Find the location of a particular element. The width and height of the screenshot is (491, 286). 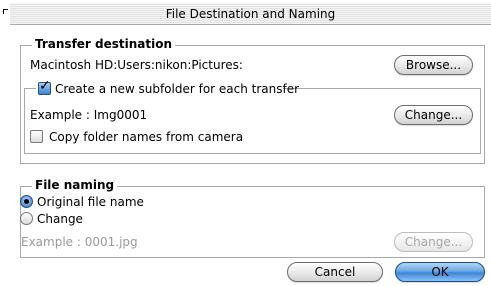

checkmark-icon: ✓ is located at coordinates (45, 86).